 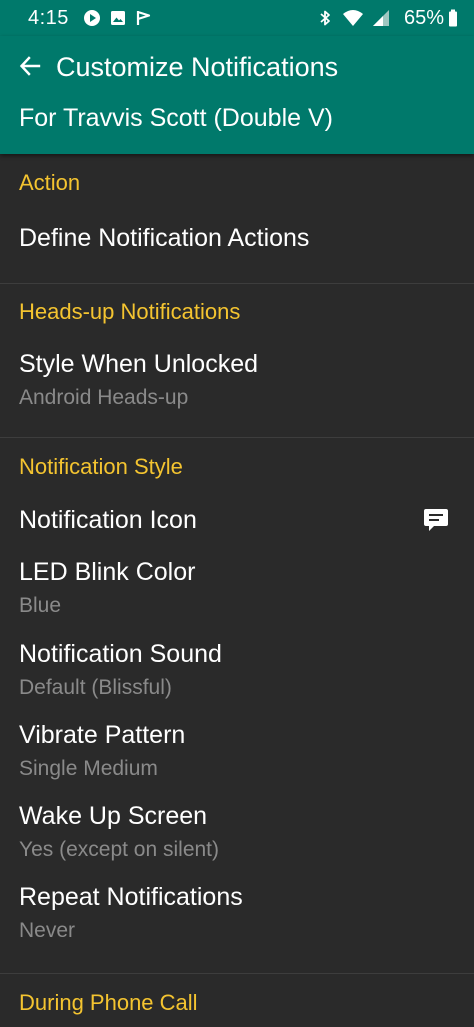 What do you see at coordinates (453, 18) in the screenshot?
I see `battery-icon` at bounding box center [453, 18].